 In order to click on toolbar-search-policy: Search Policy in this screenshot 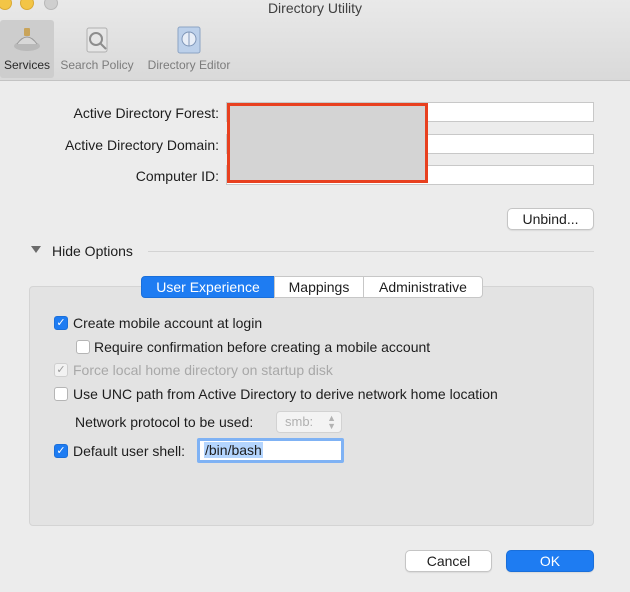, I will do `click(97, 49)`.